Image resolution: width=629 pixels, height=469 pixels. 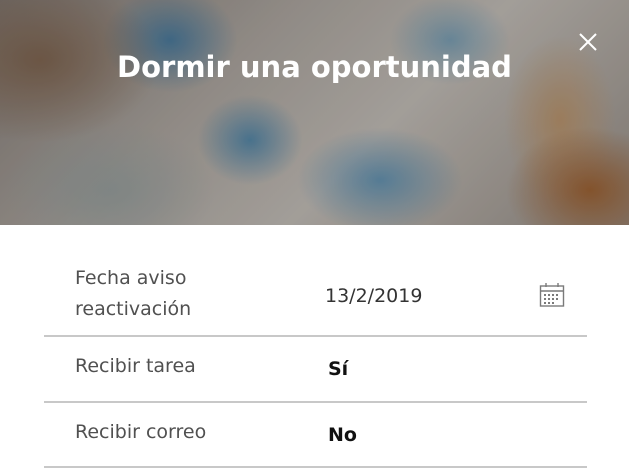 What do you see at coordinates (450, 369) in the screenshot?
I see `receive-task-field` at bounding box center [450, 369].